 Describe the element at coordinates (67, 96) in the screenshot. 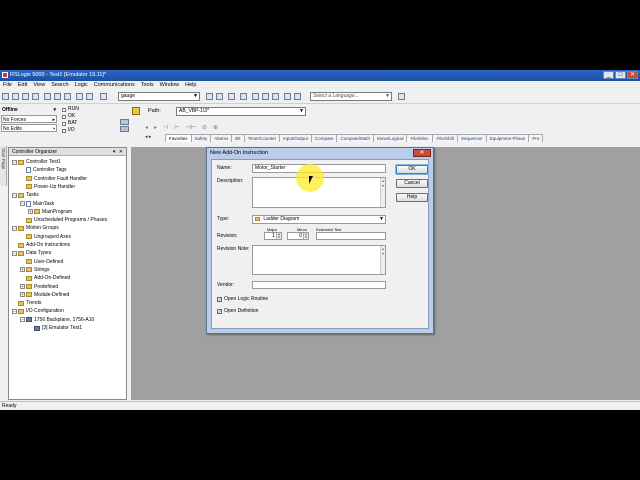

I see `paste-icon` at that location.